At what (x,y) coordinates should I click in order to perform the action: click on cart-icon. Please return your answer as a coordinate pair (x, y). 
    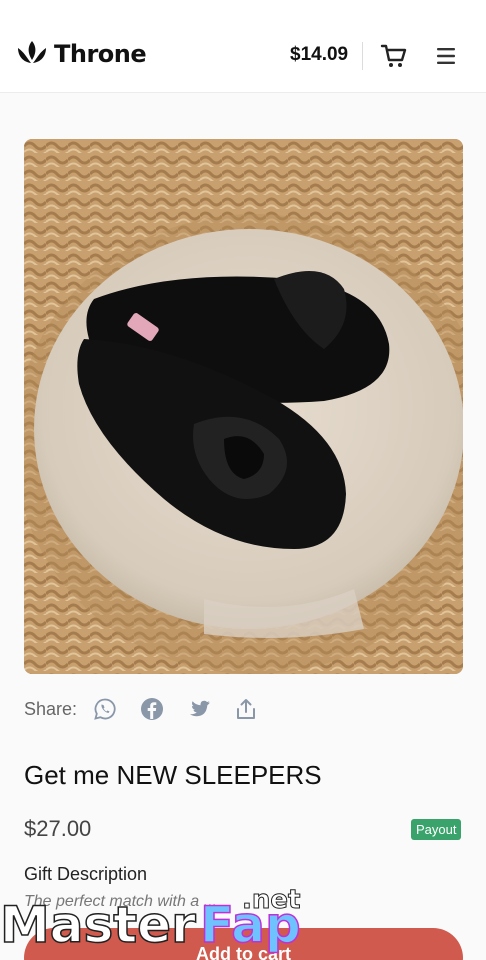
    Looking at the image, I should click on (394, 56).